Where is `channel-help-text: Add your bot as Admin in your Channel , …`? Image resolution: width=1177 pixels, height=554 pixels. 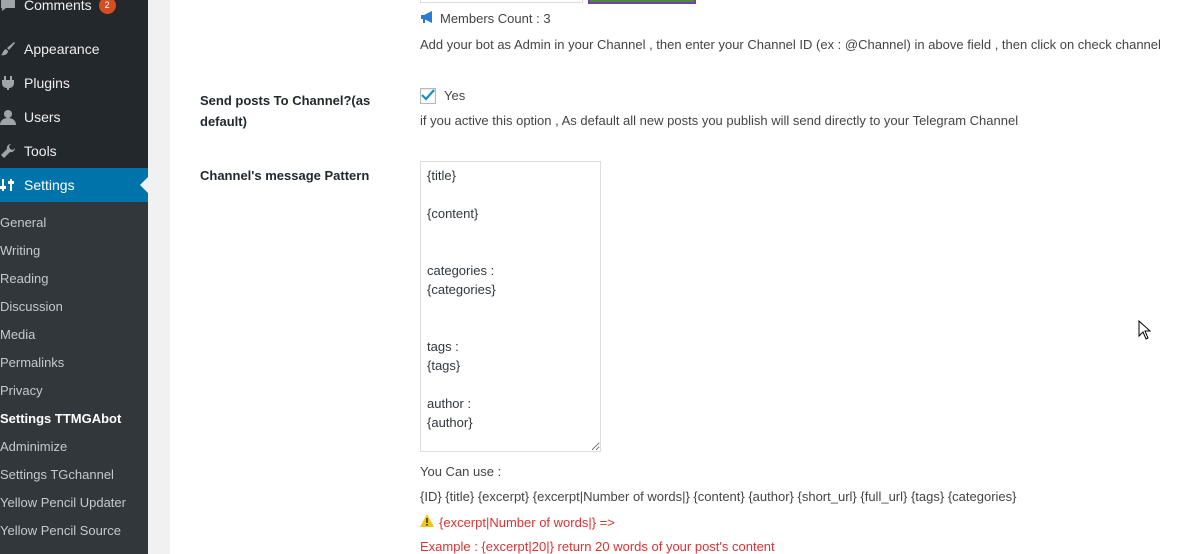 channel-help-text: Add your bot as Admin in your Channel , … is located at coordinates (790, 44).